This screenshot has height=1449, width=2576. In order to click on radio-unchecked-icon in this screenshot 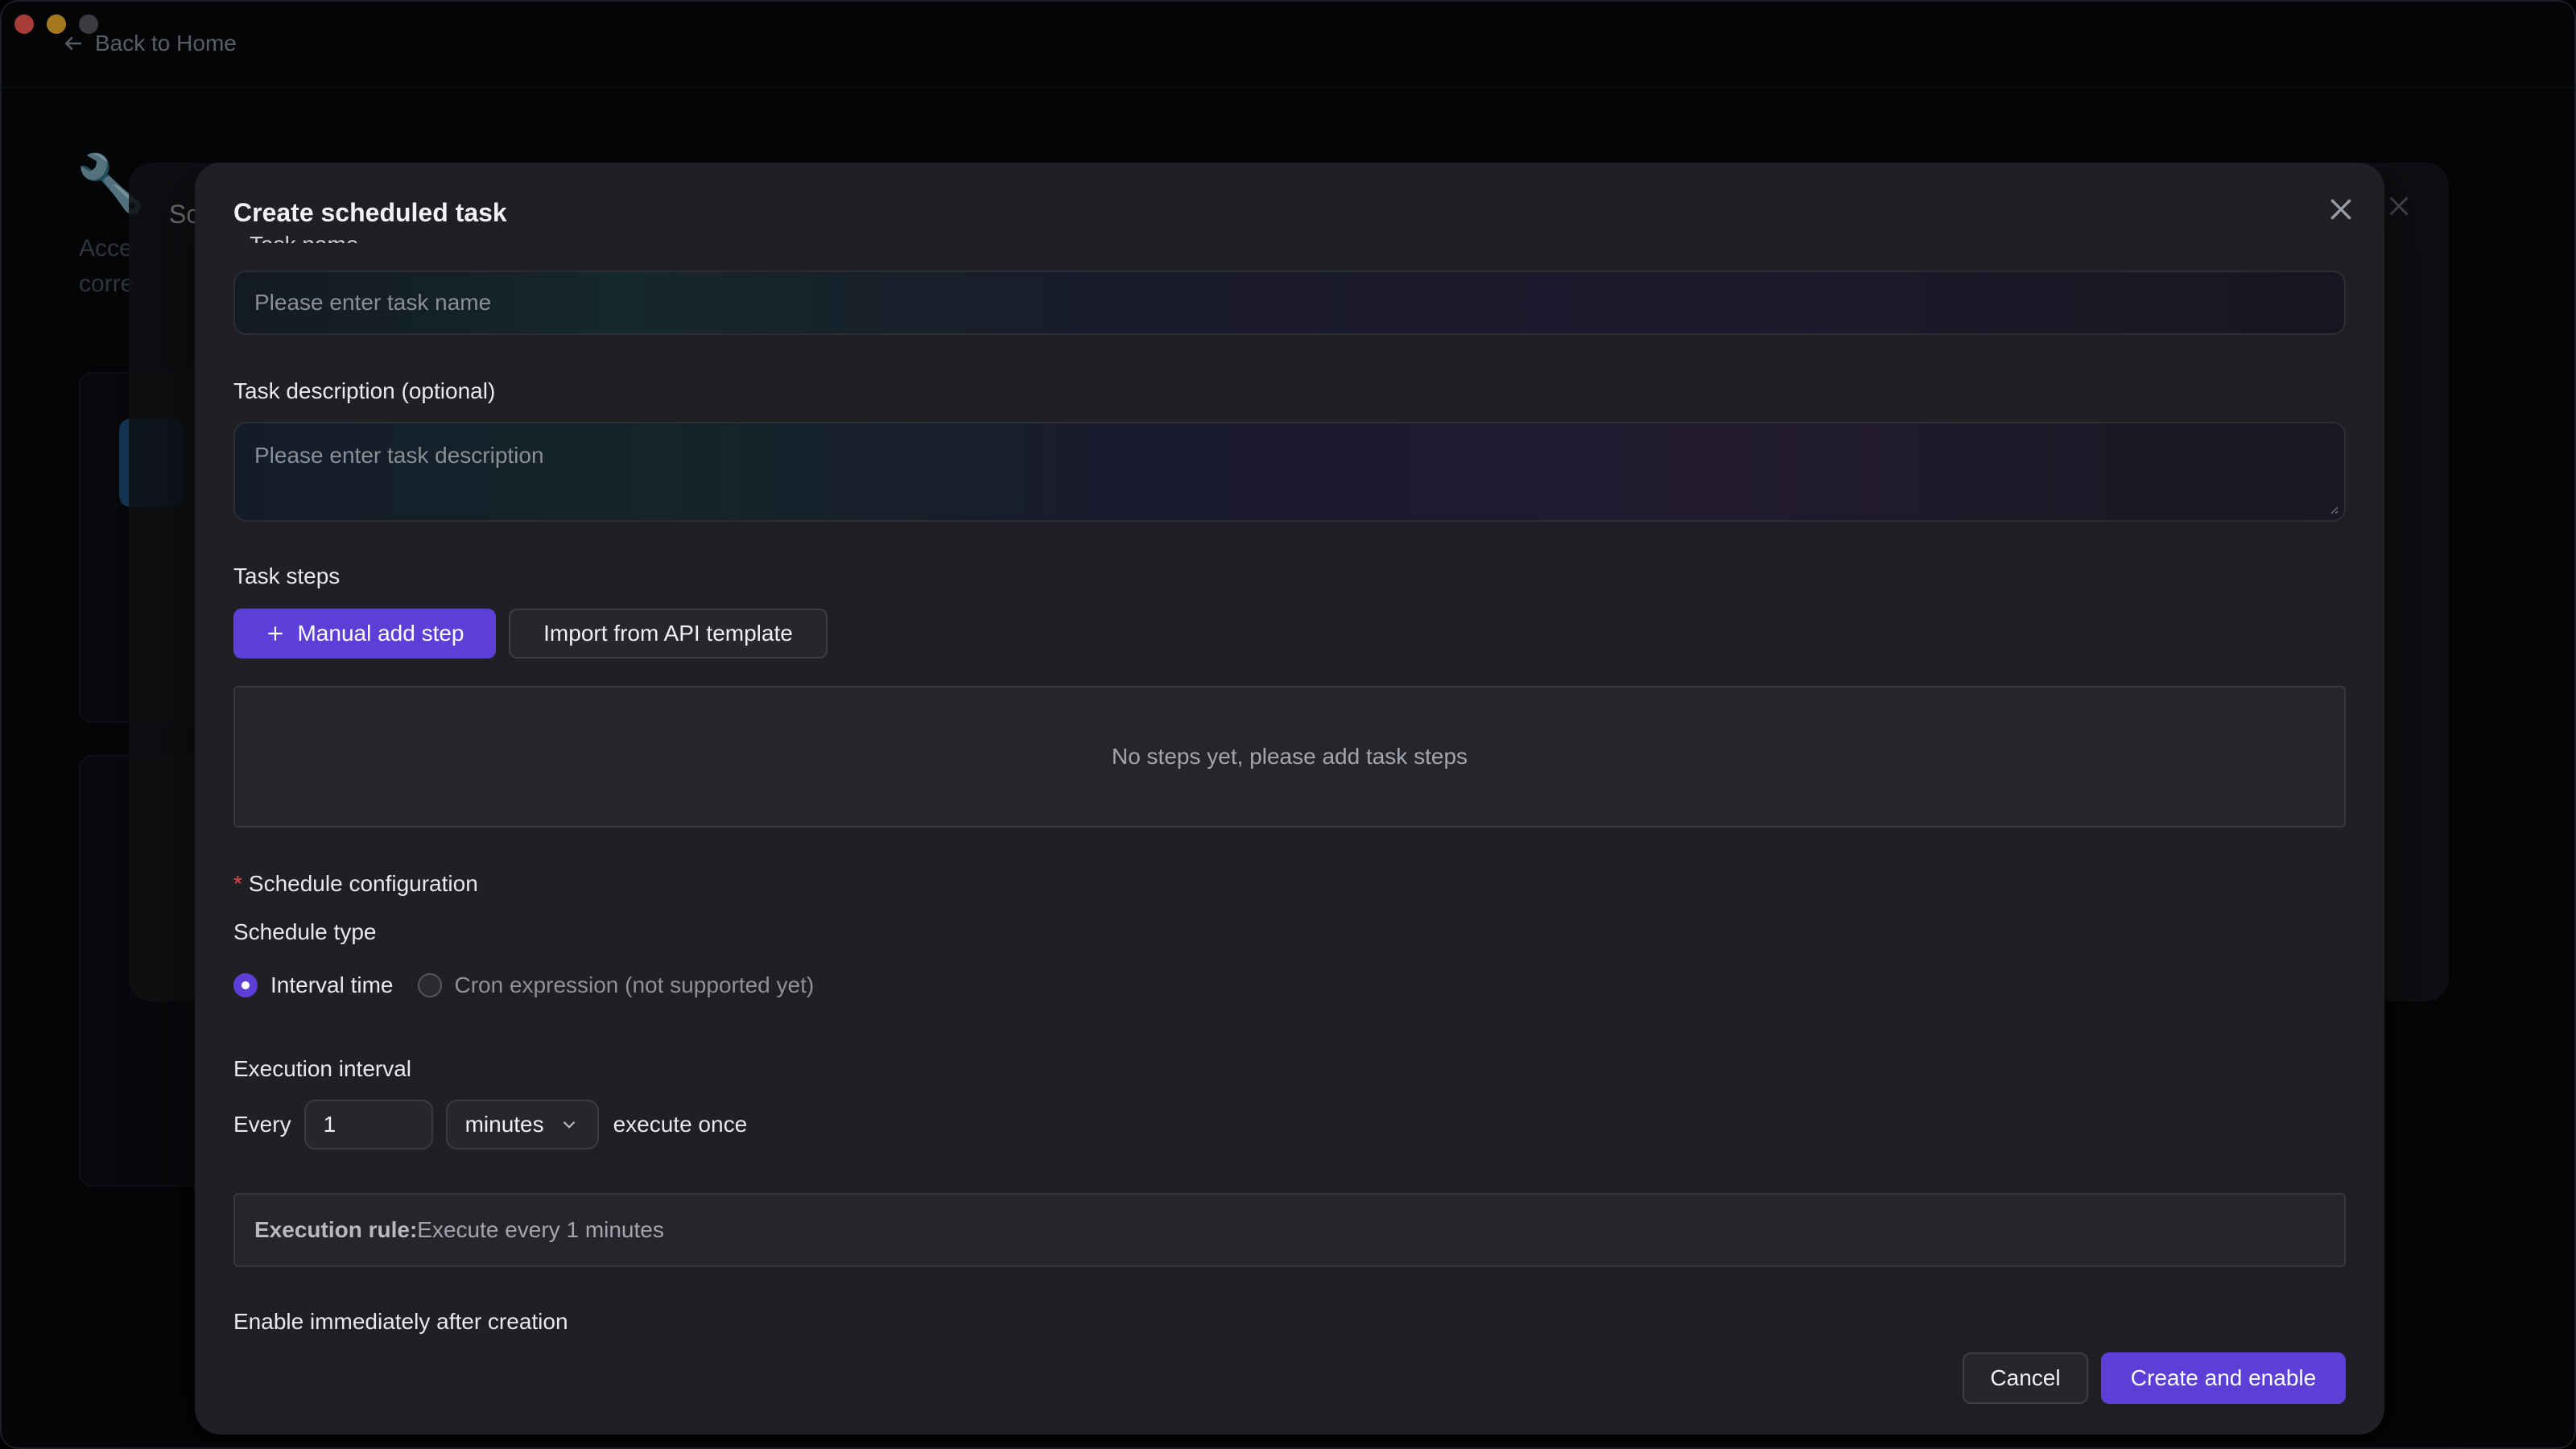, I will do `click(429, 985)`.